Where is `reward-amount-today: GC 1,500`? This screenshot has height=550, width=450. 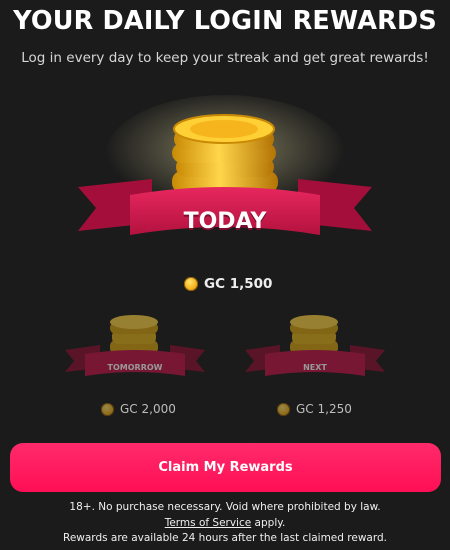
reward-amount-today: GC 1,500 is located at coordinates (228, 284).